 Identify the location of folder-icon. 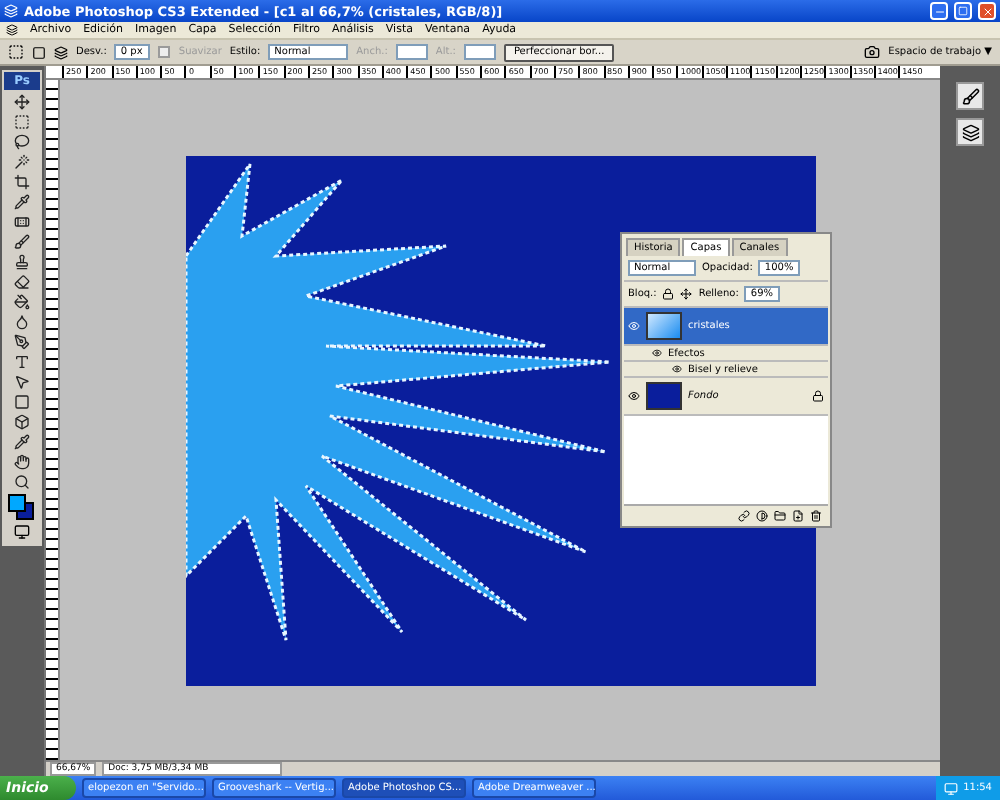
(780, 515).